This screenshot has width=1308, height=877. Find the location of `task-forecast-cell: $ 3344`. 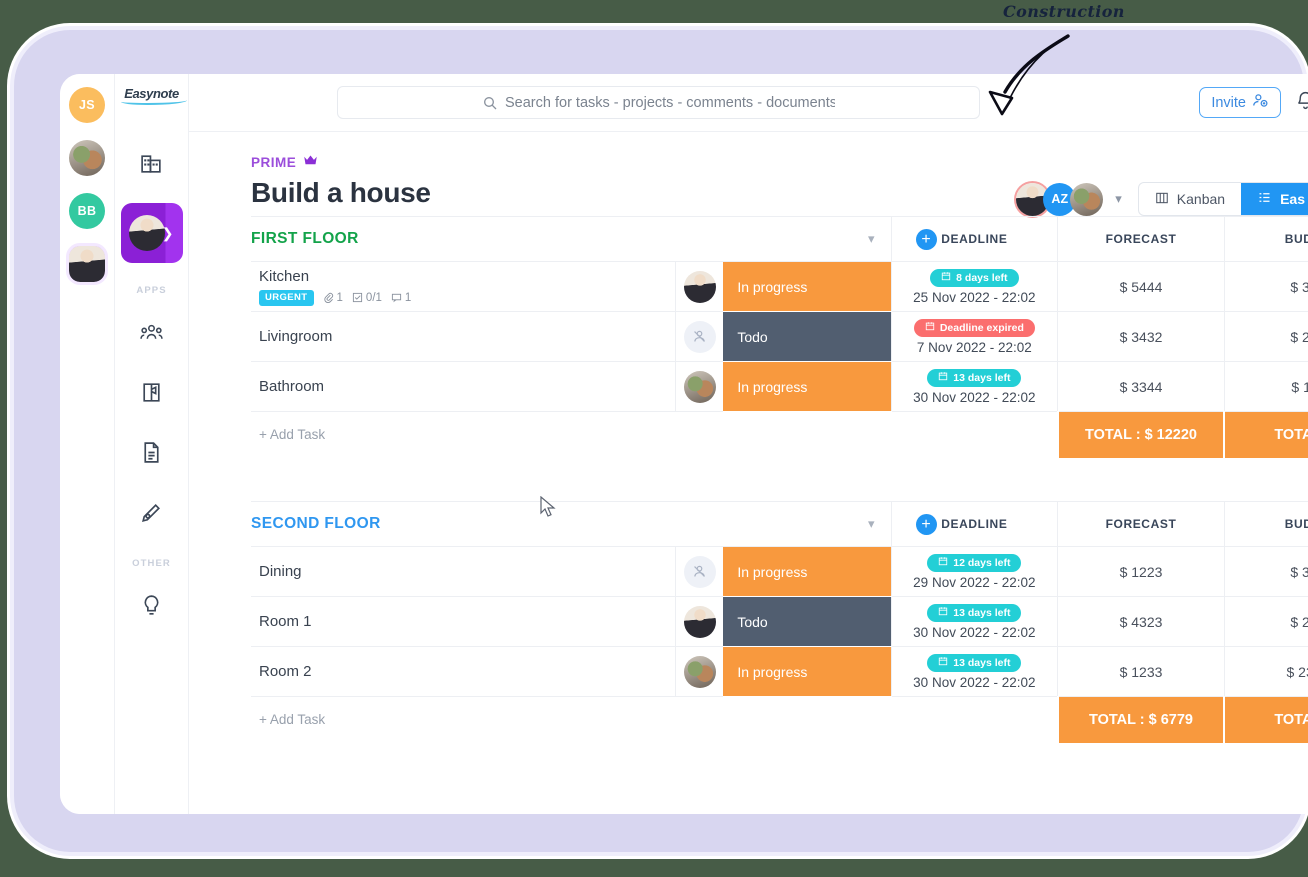

task-forecast-cell: $ 3344 is located at coordinates (1141, 386).